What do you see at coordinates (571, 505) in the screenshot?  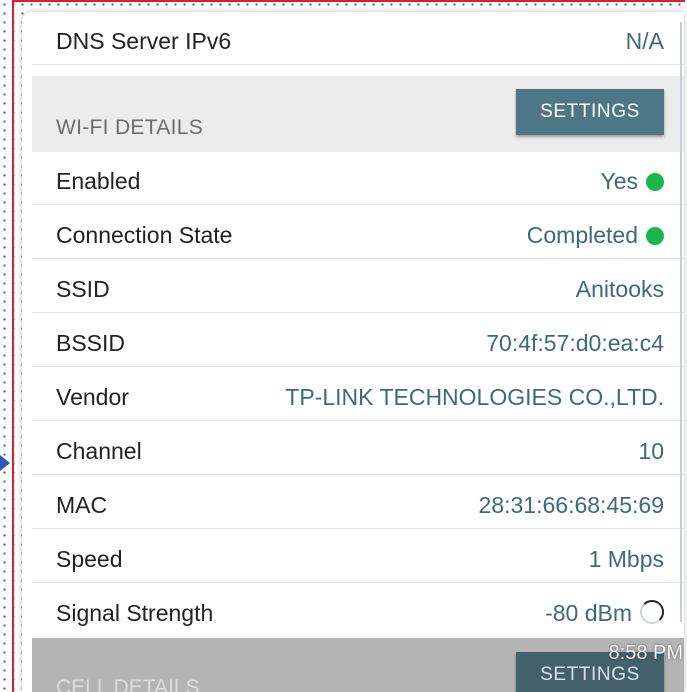 I see `mac-value: 28:31:66:68:45:69` at bounding box center [571, 505].